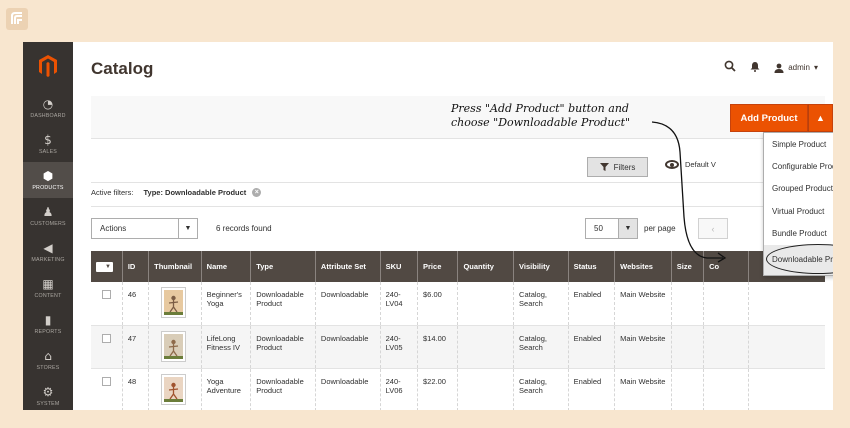 The image size is (850, 428). I want to click on column-header-quantity: Quantity, so click(485, 266).